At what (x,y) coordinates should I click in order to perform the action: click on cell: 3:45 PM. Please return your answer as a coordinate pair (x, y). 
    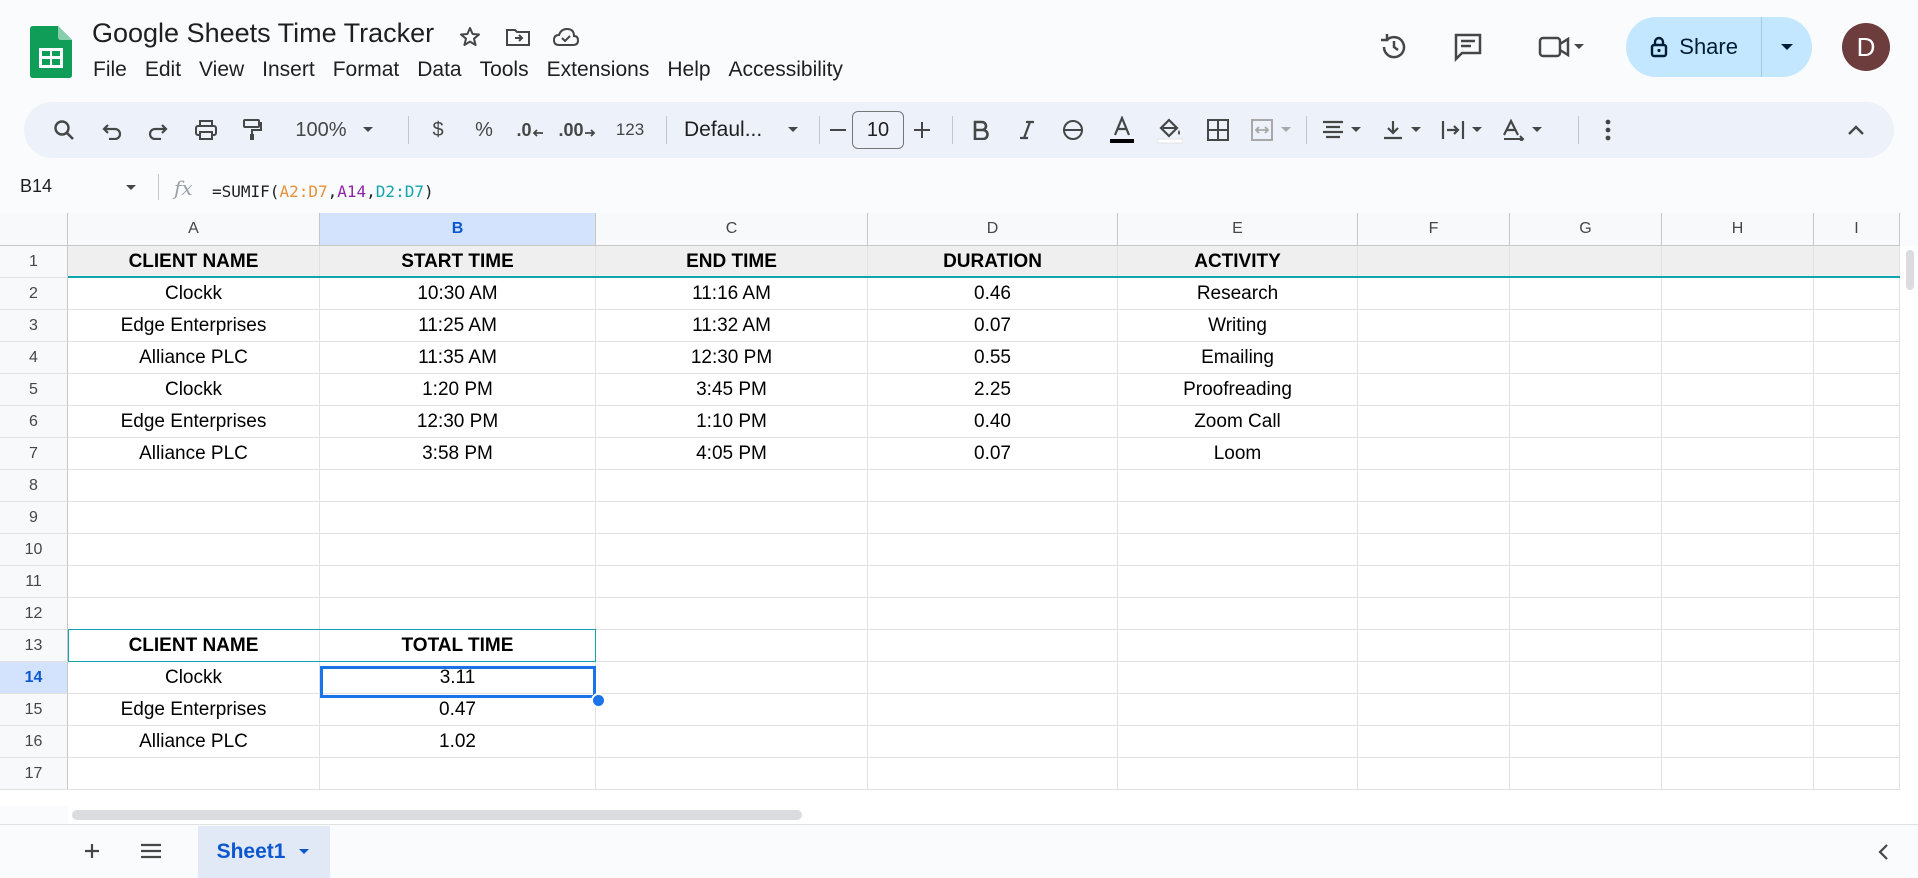
    Looking at the image, I should click on (732, 390).